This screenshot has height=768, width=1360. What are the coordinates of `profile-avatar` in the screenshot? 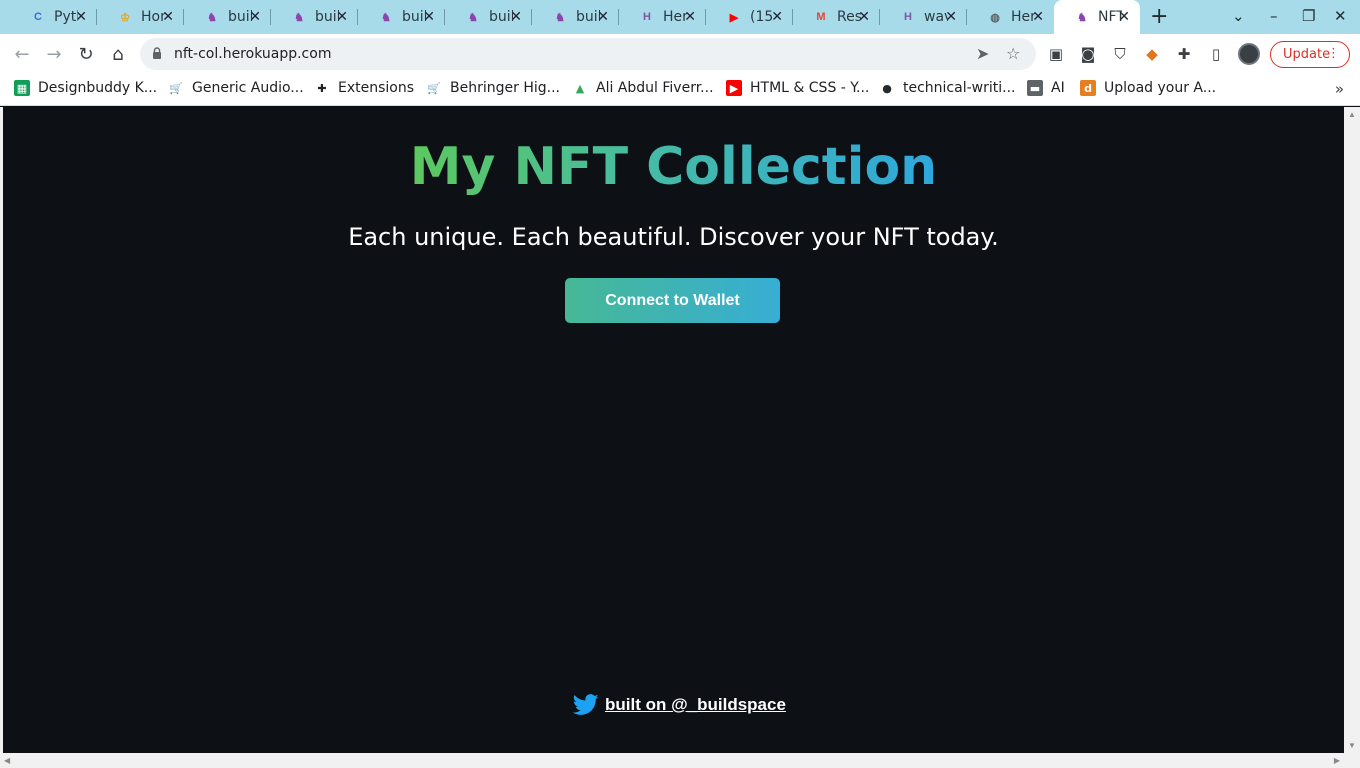 It's located at (1249, 54).